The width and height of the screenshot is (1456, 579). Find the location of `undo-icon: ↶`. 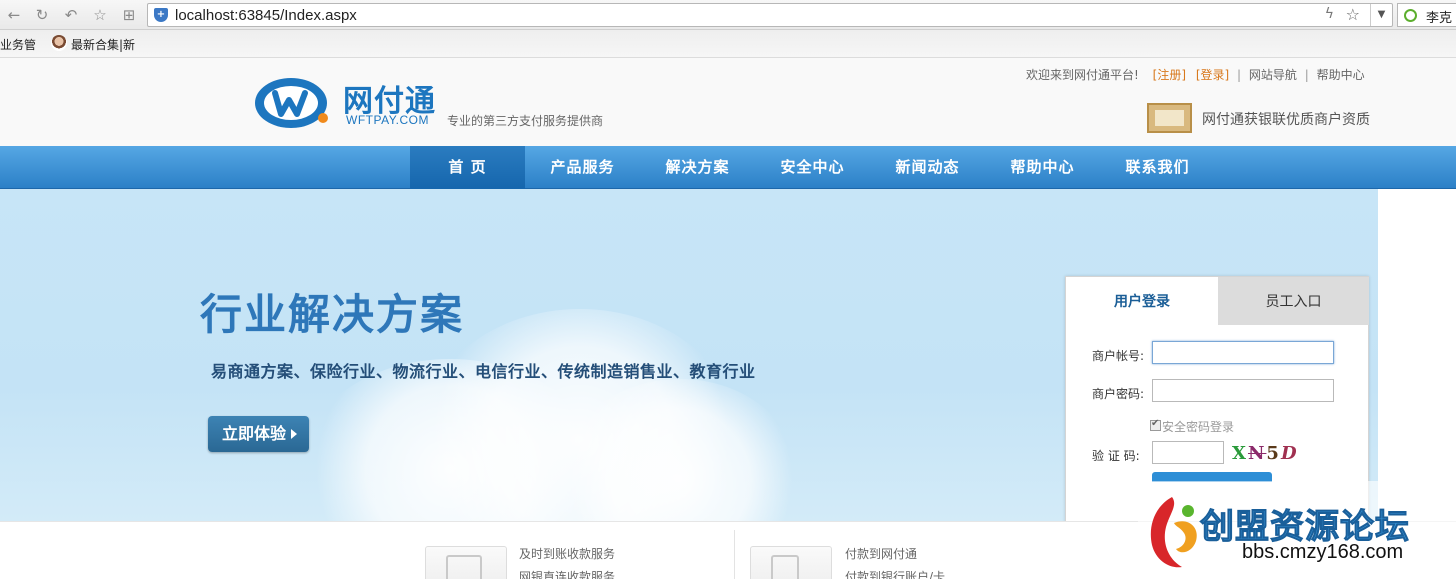

undo-icon: ↶ is located at coordinates (71, 15).